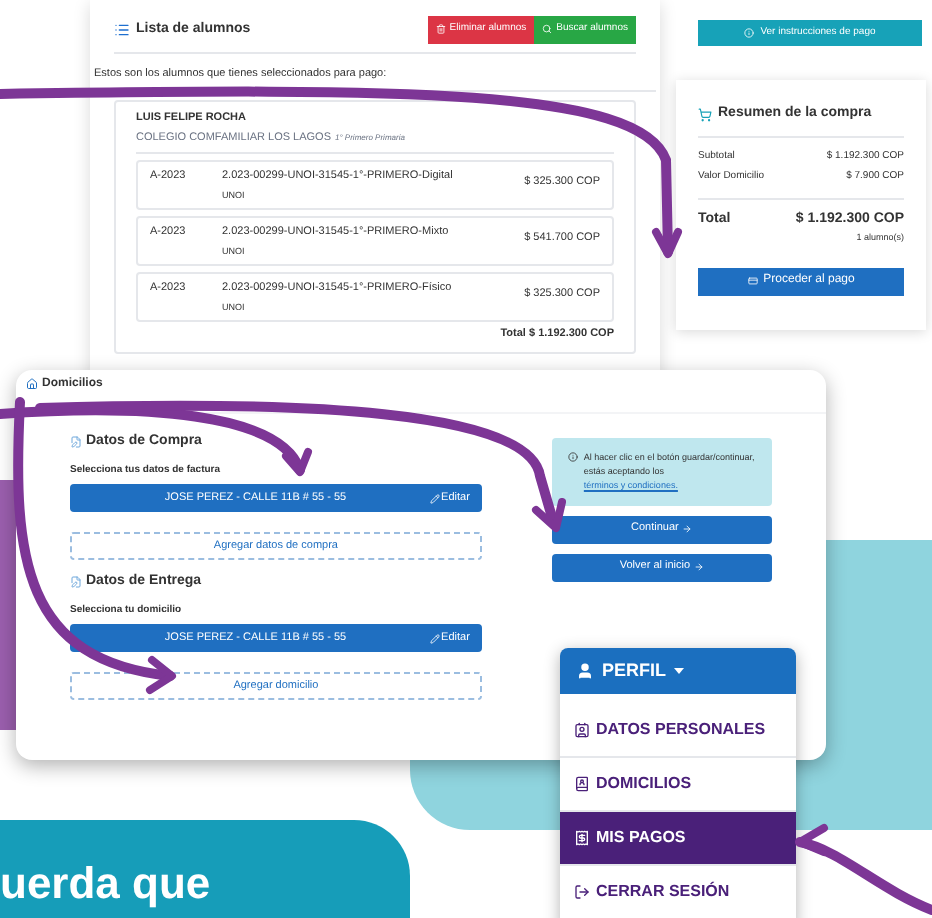 The height and width of the screenshot is (918, 932). What do you see at coordinates (105, 884) in the screenshot?
I see `banner-text: uerda que` at bounding box center [105, 884].